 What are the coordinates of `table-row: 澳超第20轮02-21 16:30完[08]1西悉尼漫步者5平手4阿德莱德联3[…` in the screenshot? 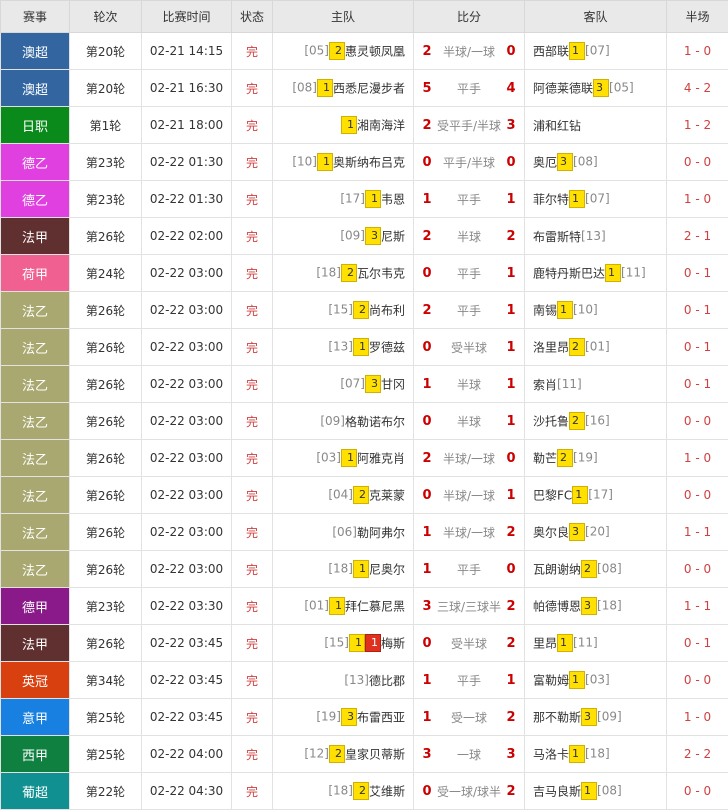 It's located at (364, 88).